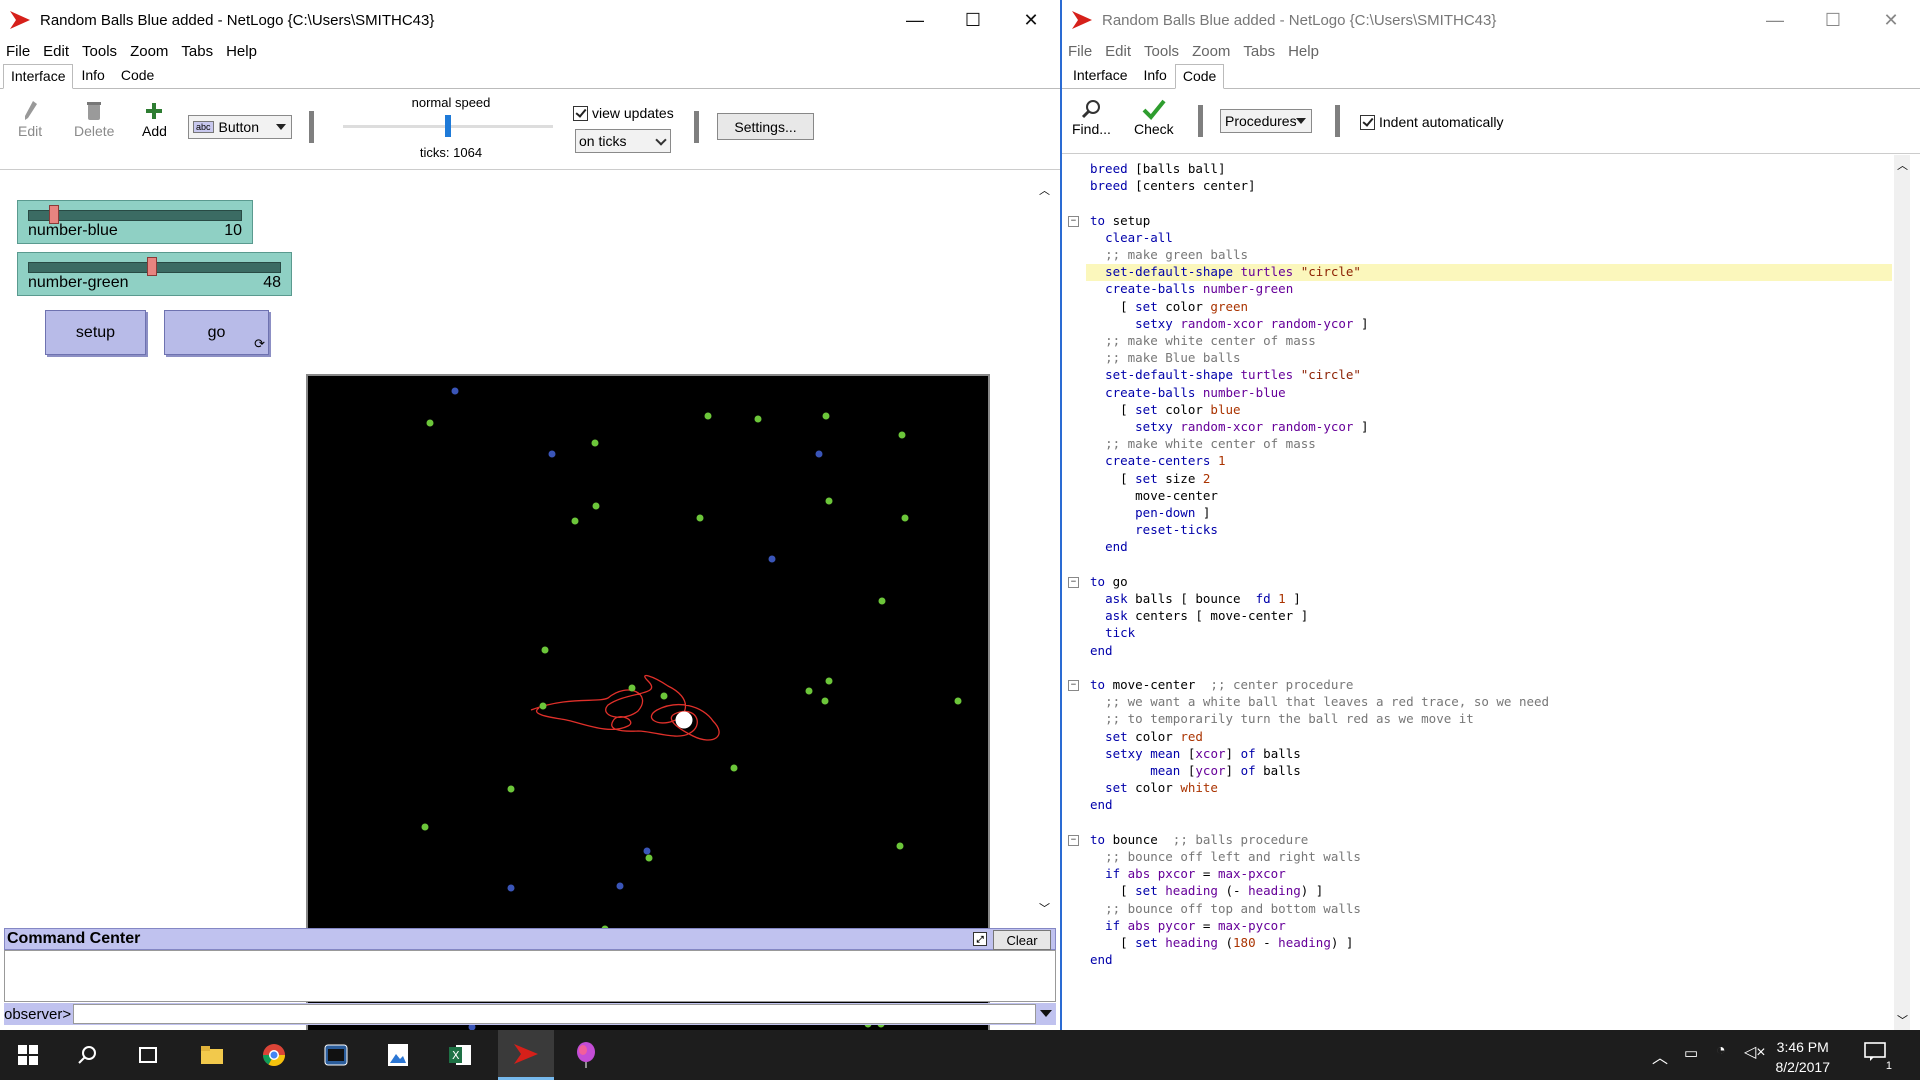 Image resolution: width=1920 pixels, height=1080 pixels. I want to click on code-line: create-balls number-green, so click(1191, 288).